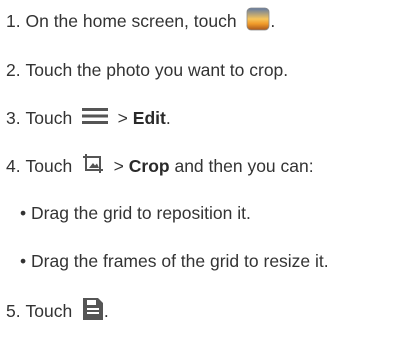 The image size is (418, 344). I want to click on save-icon, so click(93, 311).